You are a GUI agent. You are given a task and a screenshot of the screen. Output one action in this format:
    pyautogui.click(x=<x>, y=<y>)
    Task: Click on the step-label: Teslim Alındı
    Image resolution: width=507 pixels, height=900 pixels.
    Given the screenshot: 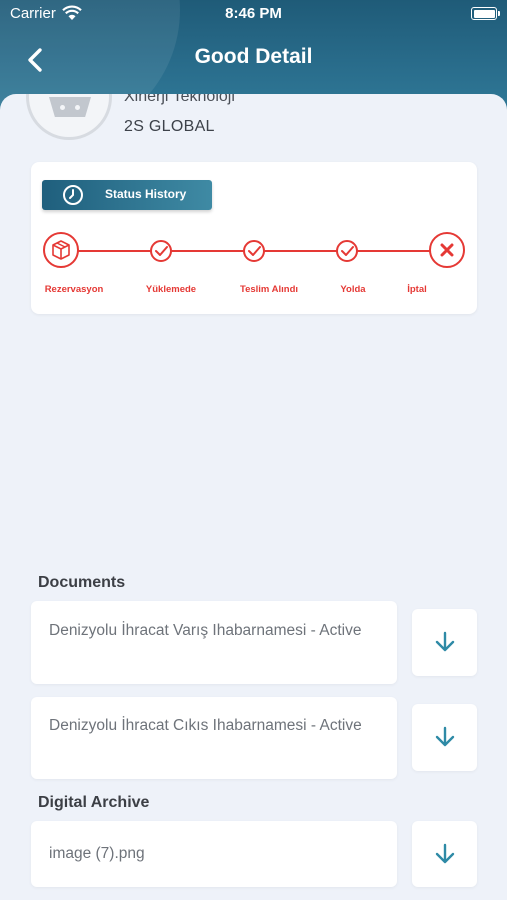 What is the action you would take?
    pyautogui.click(x=269, y=289)
    